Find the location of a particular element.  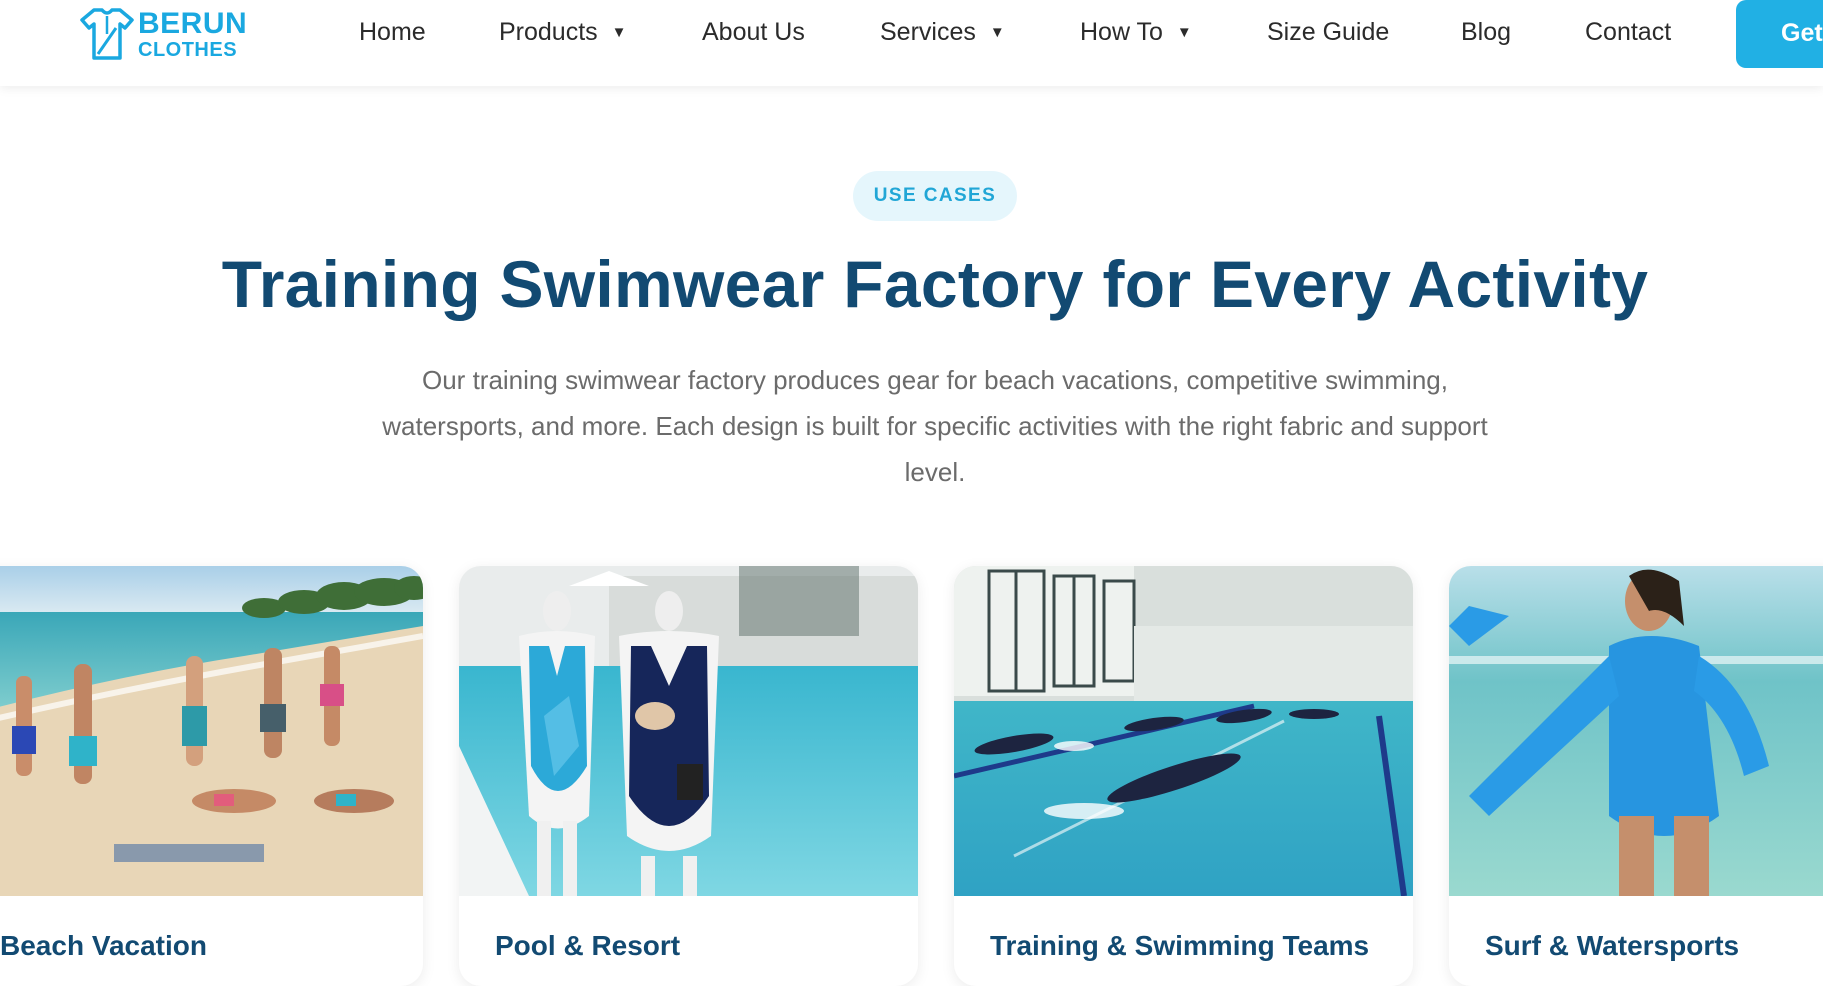

card-beach-vacation is located at coordinates (211, 776).